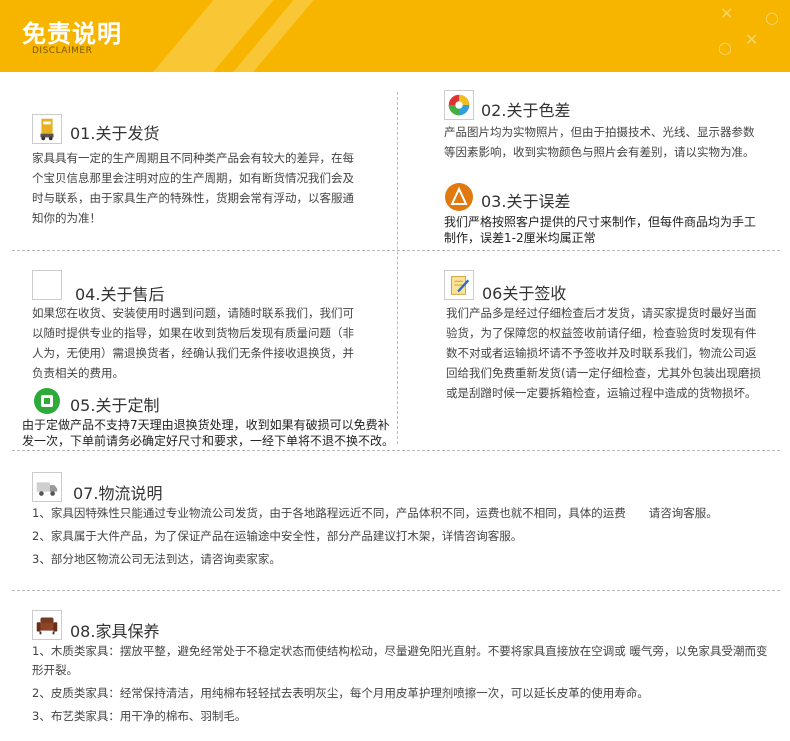 The height and width of the screenshot is (741, 790). Describe the element at coordinates (600, 230) in the screenshot. I see `section-03-text: 我们严格按照客户提供的尺寸来制作，但每件商品均为手工制作，误差1-2厘米均属正常` at that location.